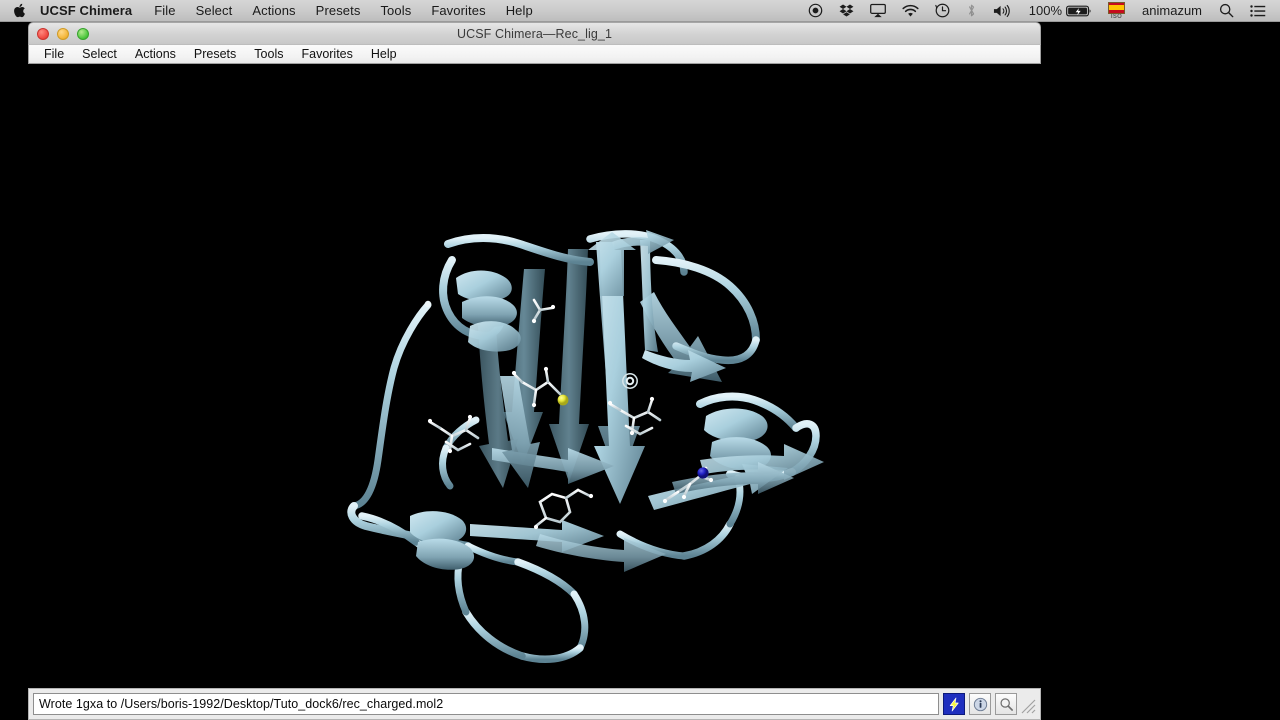  I want to click on window-traffic-lights, so click(59, 33).